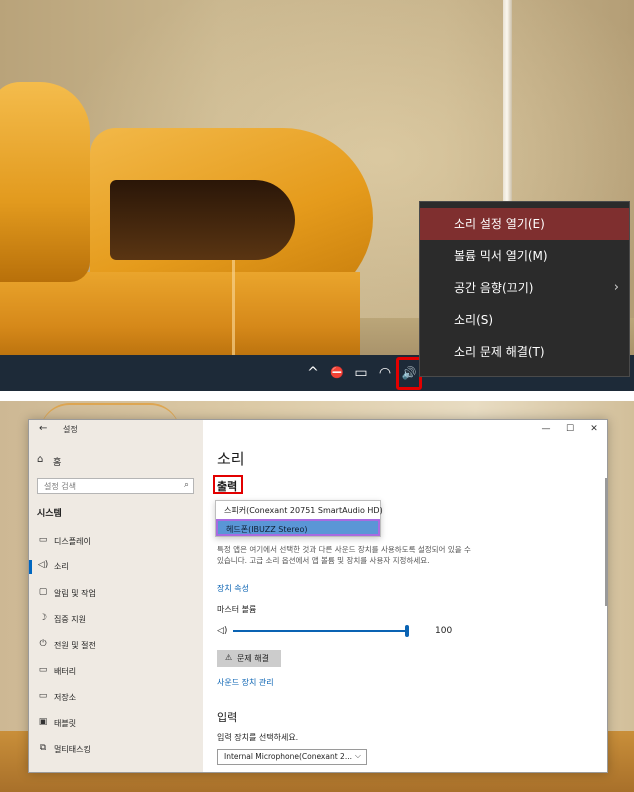 The image size is (634, 792). I want to click on sidebar-item-tablet: ▣ 태블릿, so click(116, 724).